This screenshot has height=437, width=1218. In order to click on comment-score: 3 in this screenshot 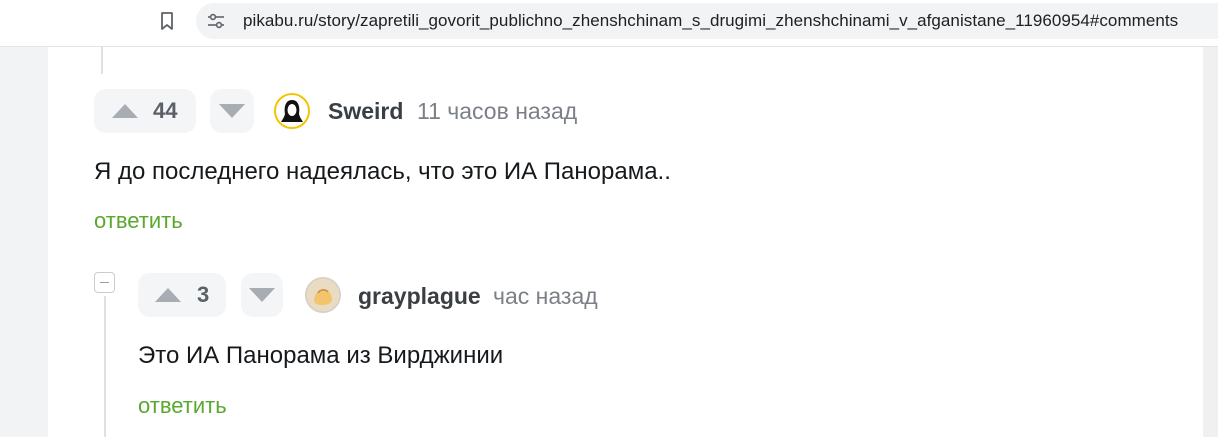, I will do `click(203, 294)`.